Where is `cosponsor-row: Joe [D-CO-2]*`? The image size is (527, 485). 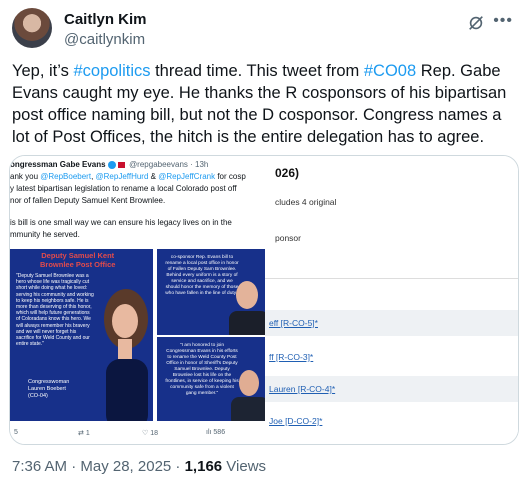 cosponsor-row: Joe [D-CO-2]* is located at coordinates (391, 421).